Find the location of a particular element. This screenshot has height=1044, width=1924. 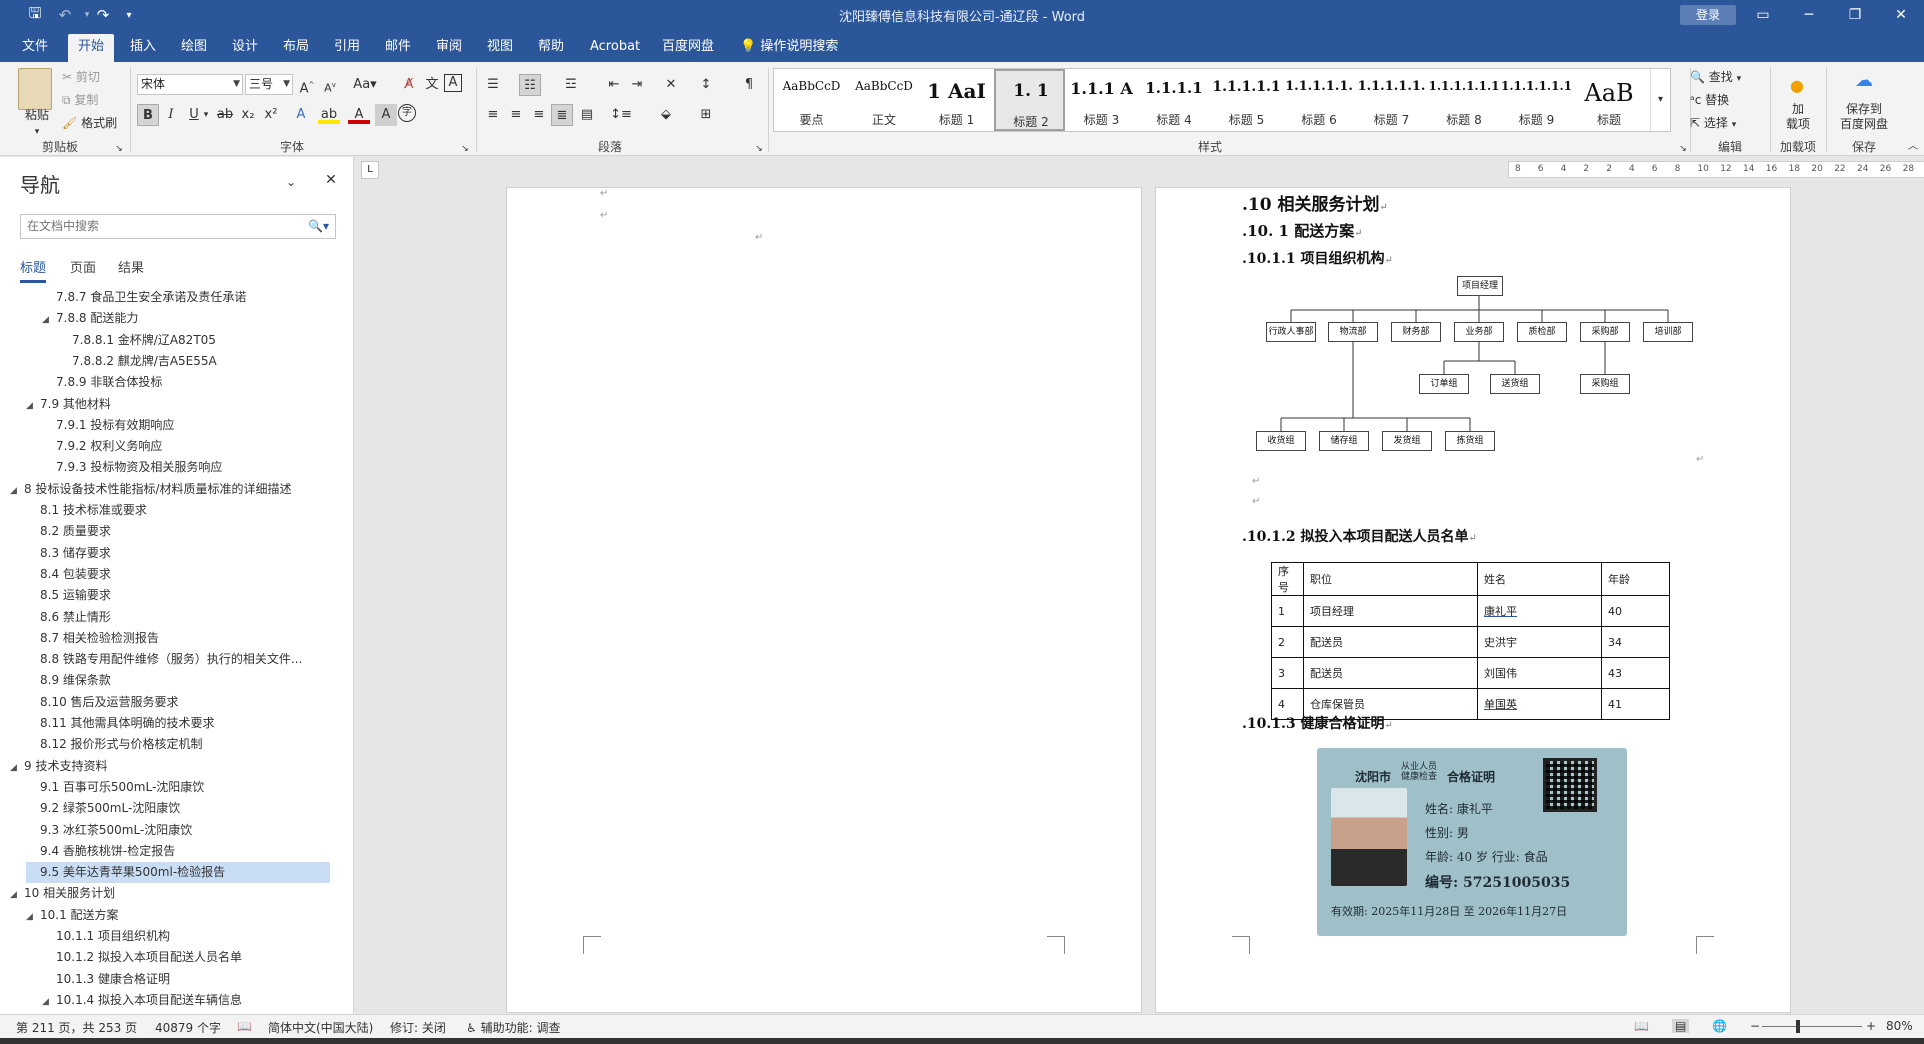

save-icon: 🖫 is located at coordinates (35, 15).